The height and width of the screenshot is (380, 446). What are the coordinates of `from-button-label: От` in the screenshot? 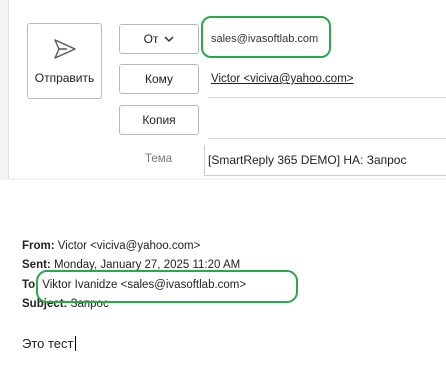 It's located at (151, 39).